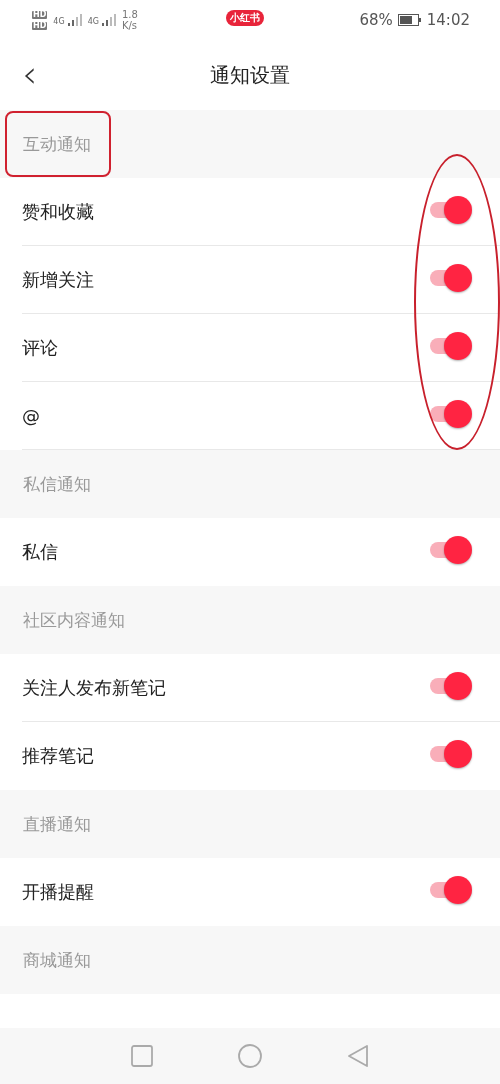 The image size is (500, 1084). Describe the element at coordinates (57, 484) in the screenshot. I see `section-header: 私信通知` at that location.